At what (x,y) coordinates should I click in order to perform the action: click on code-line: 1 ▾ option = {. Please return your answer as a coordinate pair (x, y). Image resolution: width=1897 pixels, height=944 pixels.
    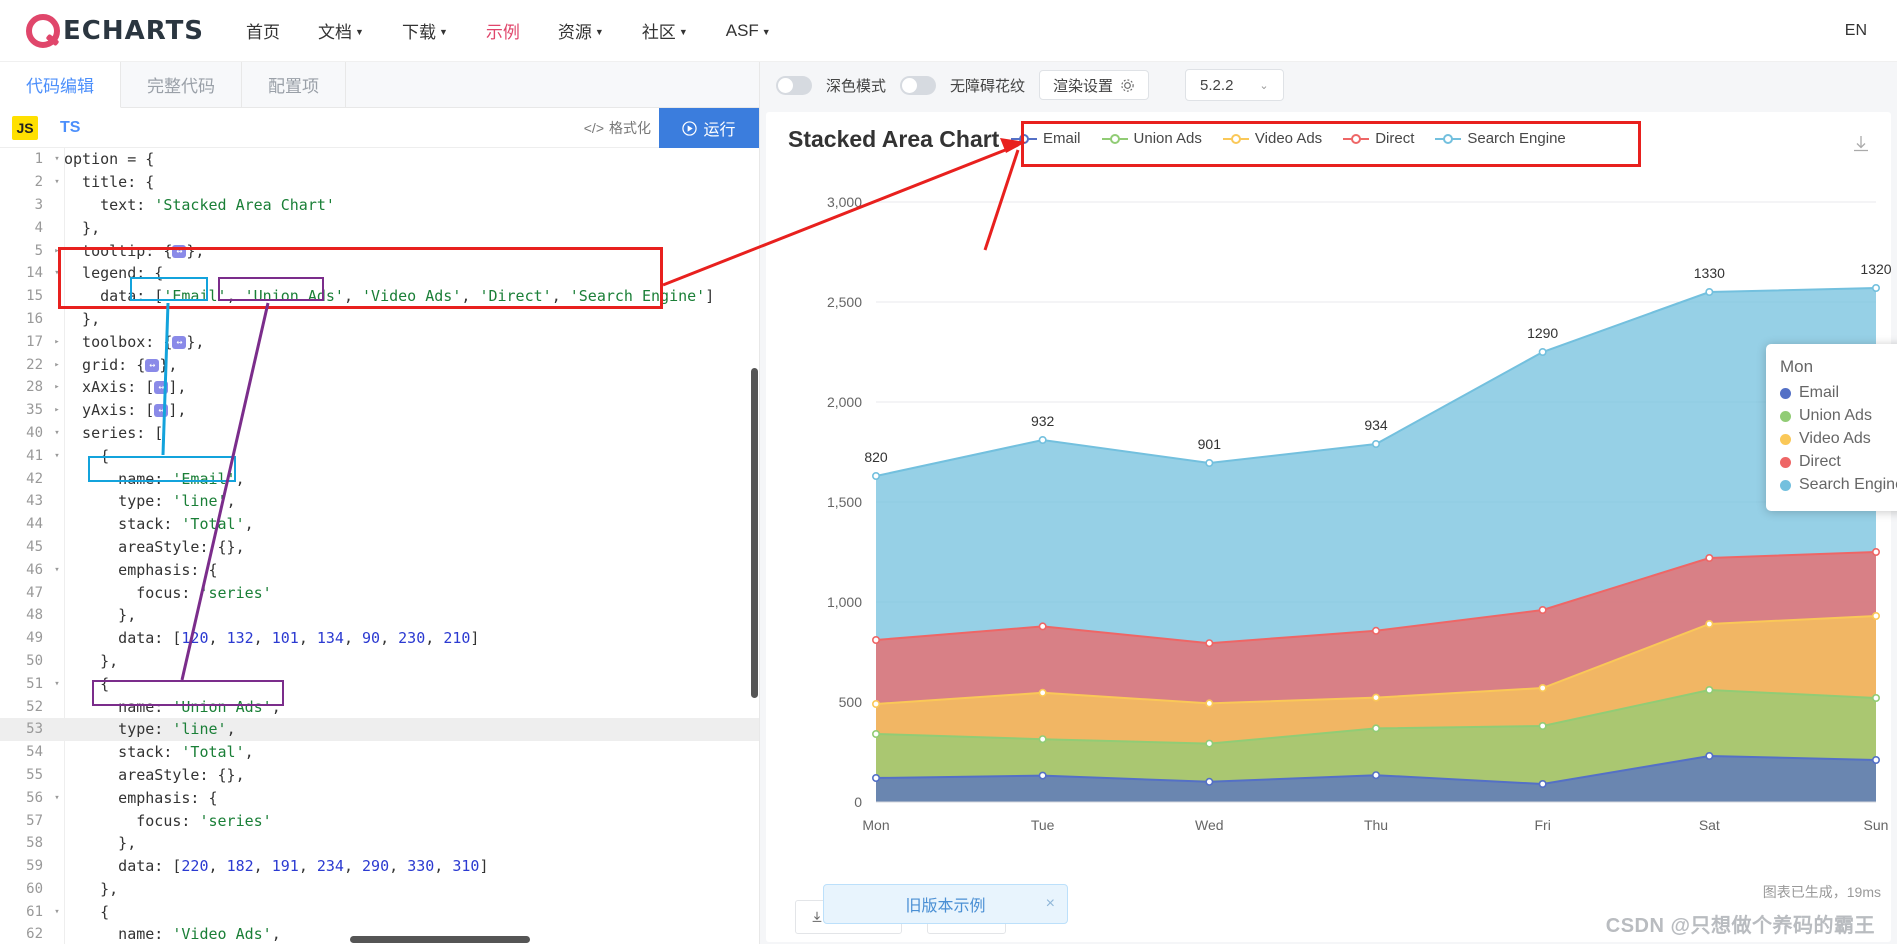
    Looking at the image, I should click on (379, 159).